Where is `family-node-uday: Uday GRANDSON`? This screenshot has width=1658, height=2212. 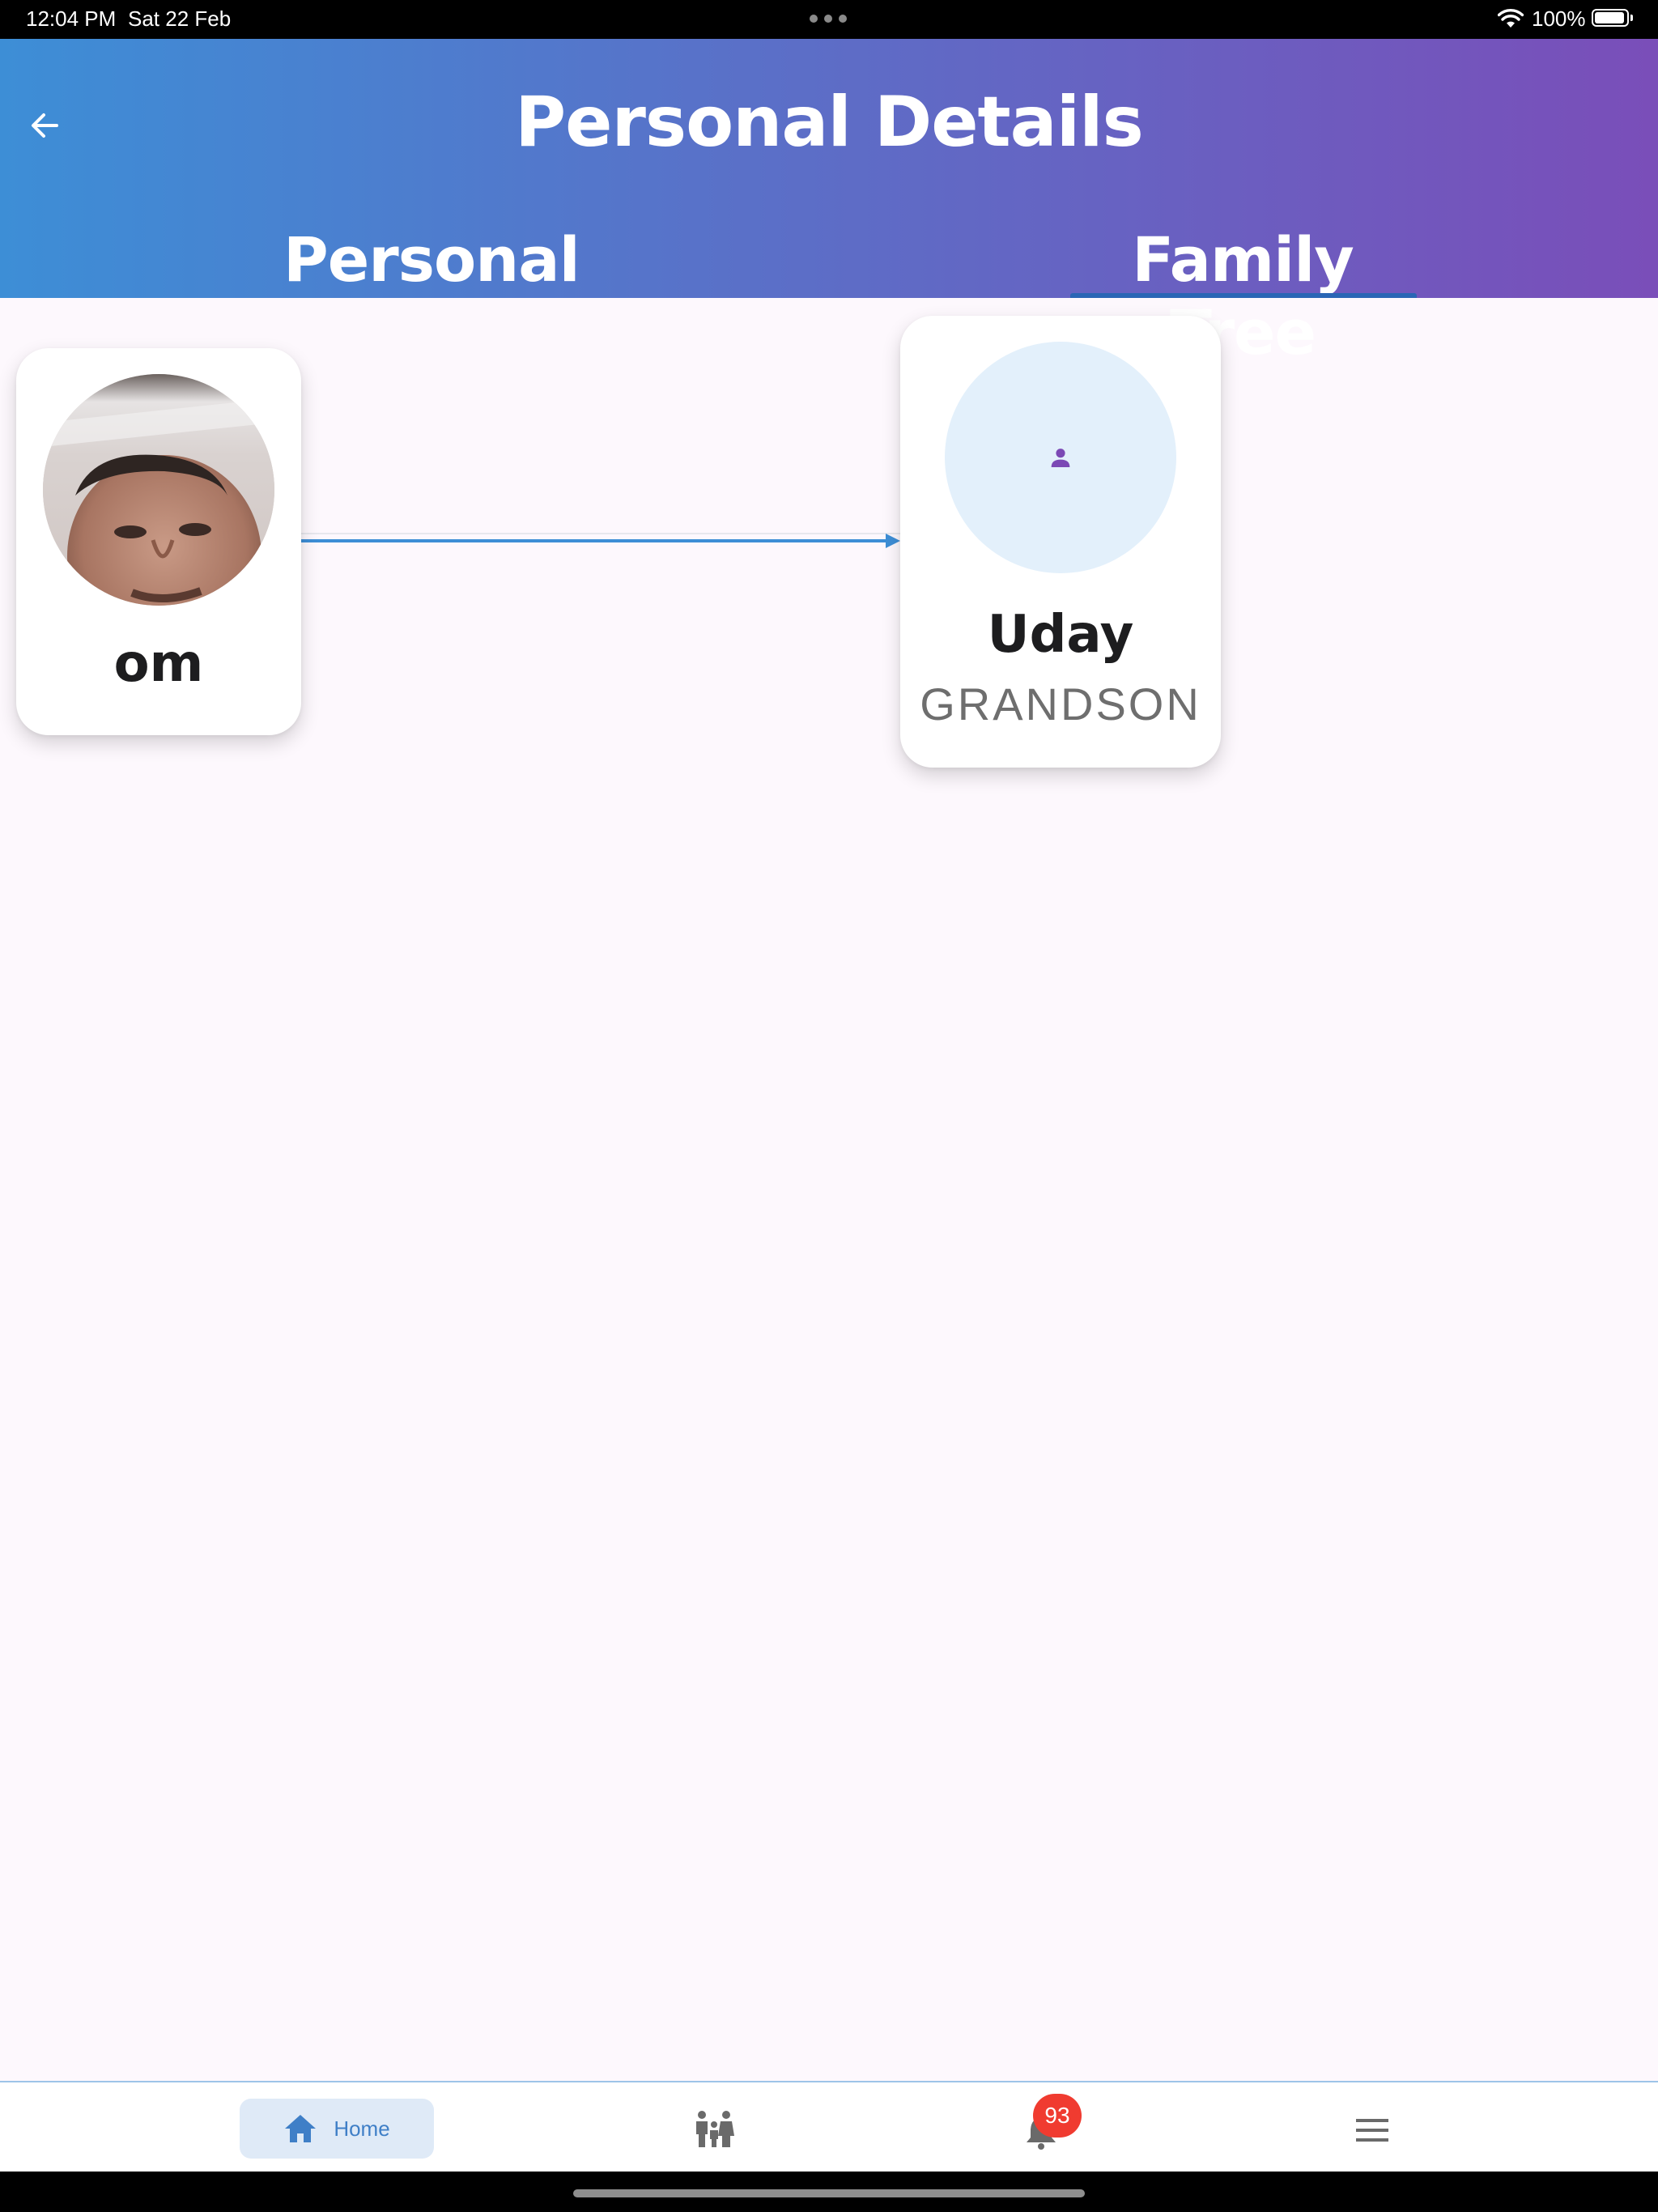 family-node-uday: Uday GRANDSON is located at coordinates (1060, 542).